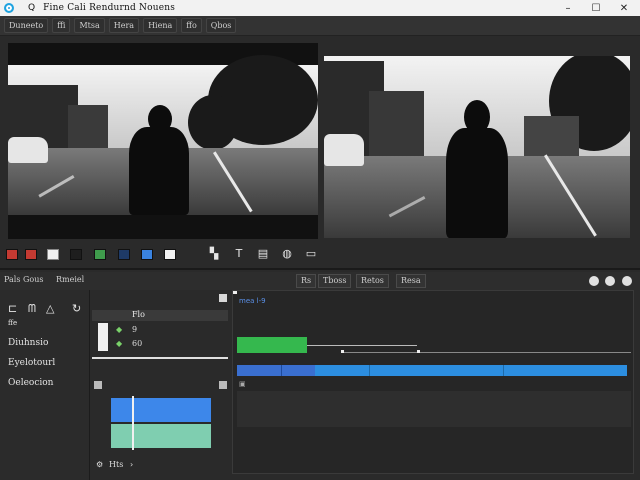 The height and width of the screenshot is (480, 640). What do you see at coordinates (235, 292) in the screenshot?
I see `timeline-corner` at bounding box center [235, 292].